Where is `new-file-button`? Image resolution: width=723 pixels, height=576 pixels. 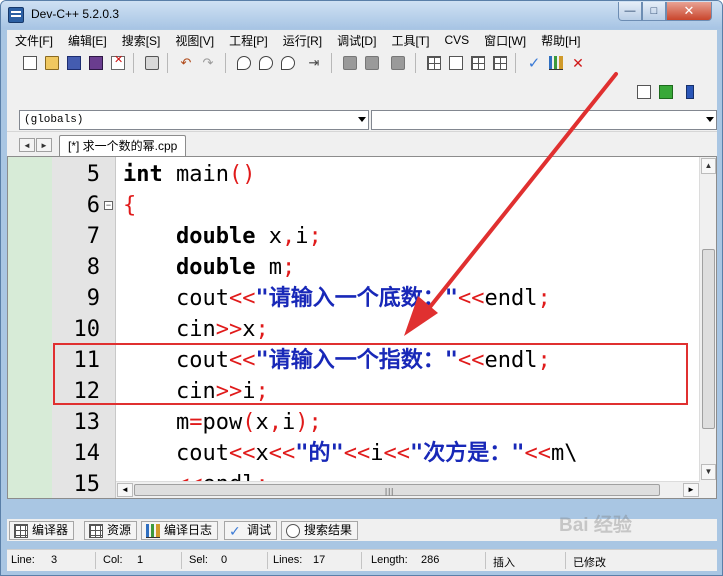 new-file-button is located at coordinates (30, 63).